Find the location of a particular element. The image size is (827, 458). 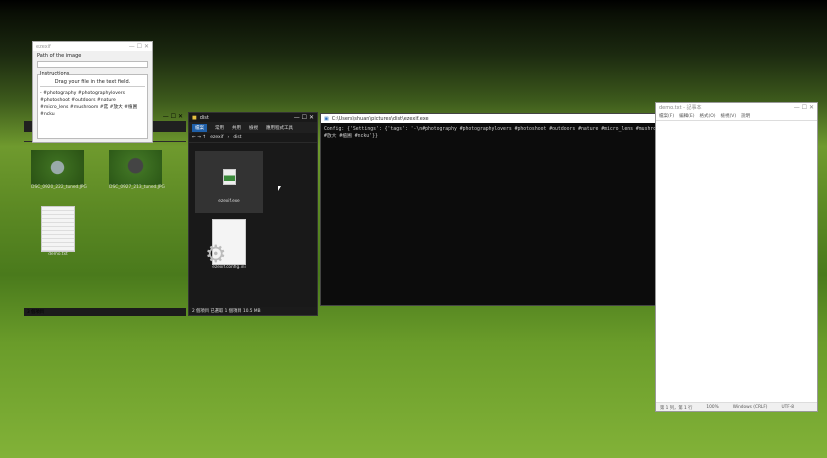

cursor-position: 第 1 列，第 1 行 is located at coordinates (676, 408).